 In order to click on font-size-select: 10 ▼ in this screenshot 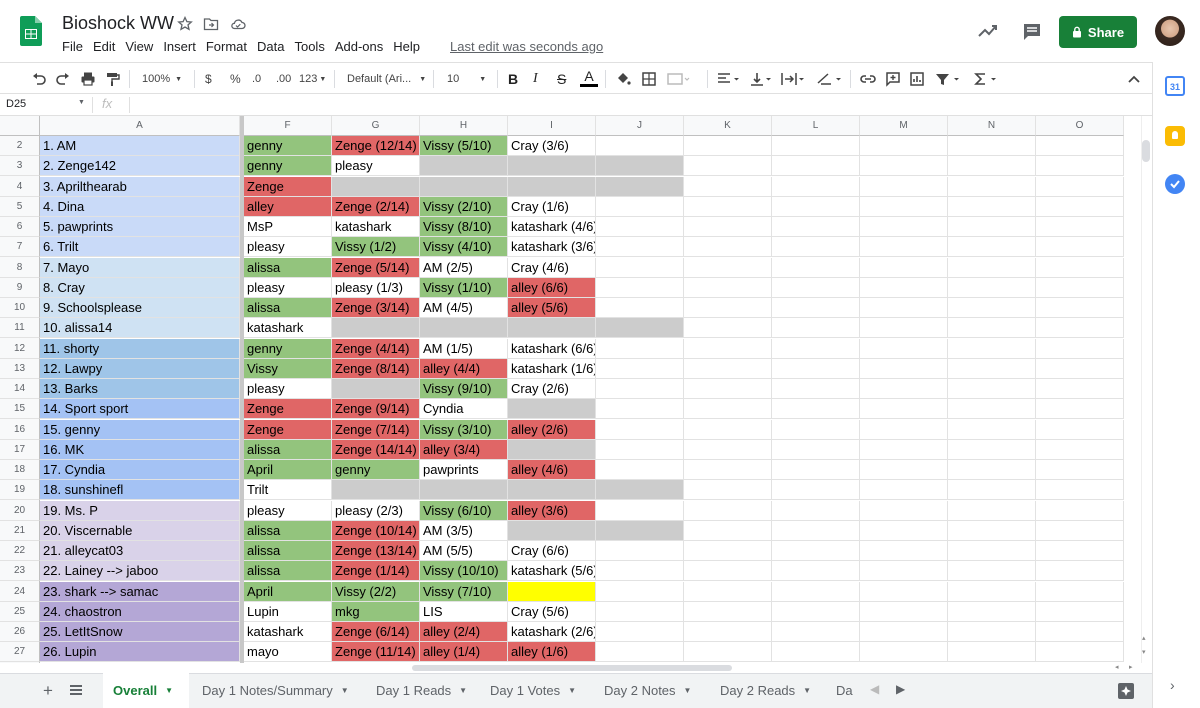, I will do `click(466, 79)`.